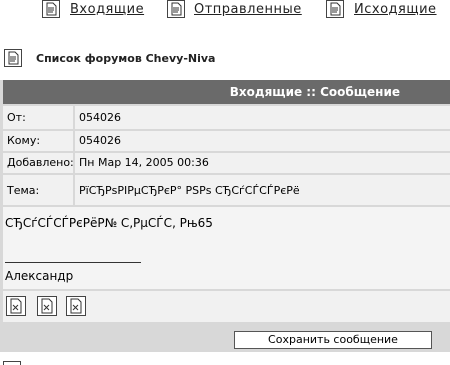 The image size is (450, 365). I want to click on sent-link: Отправленные, so click(248, 9).